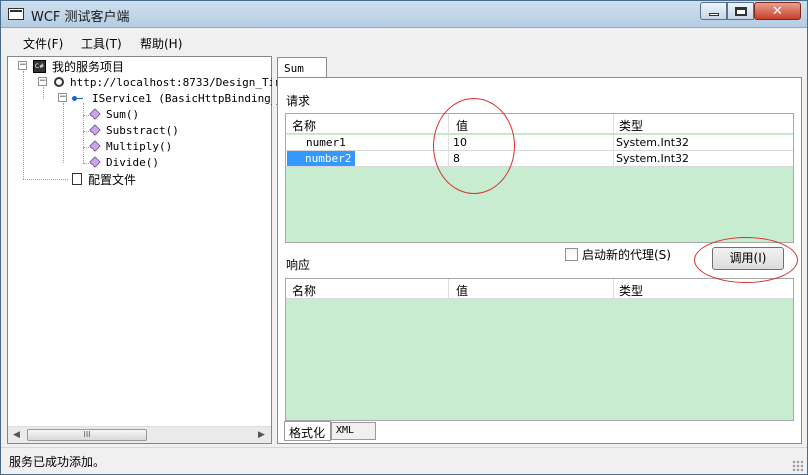  Describe the element at coordinates (161, 43) in the screenshot. I see `menu-help: 帮助(H)` at that location.